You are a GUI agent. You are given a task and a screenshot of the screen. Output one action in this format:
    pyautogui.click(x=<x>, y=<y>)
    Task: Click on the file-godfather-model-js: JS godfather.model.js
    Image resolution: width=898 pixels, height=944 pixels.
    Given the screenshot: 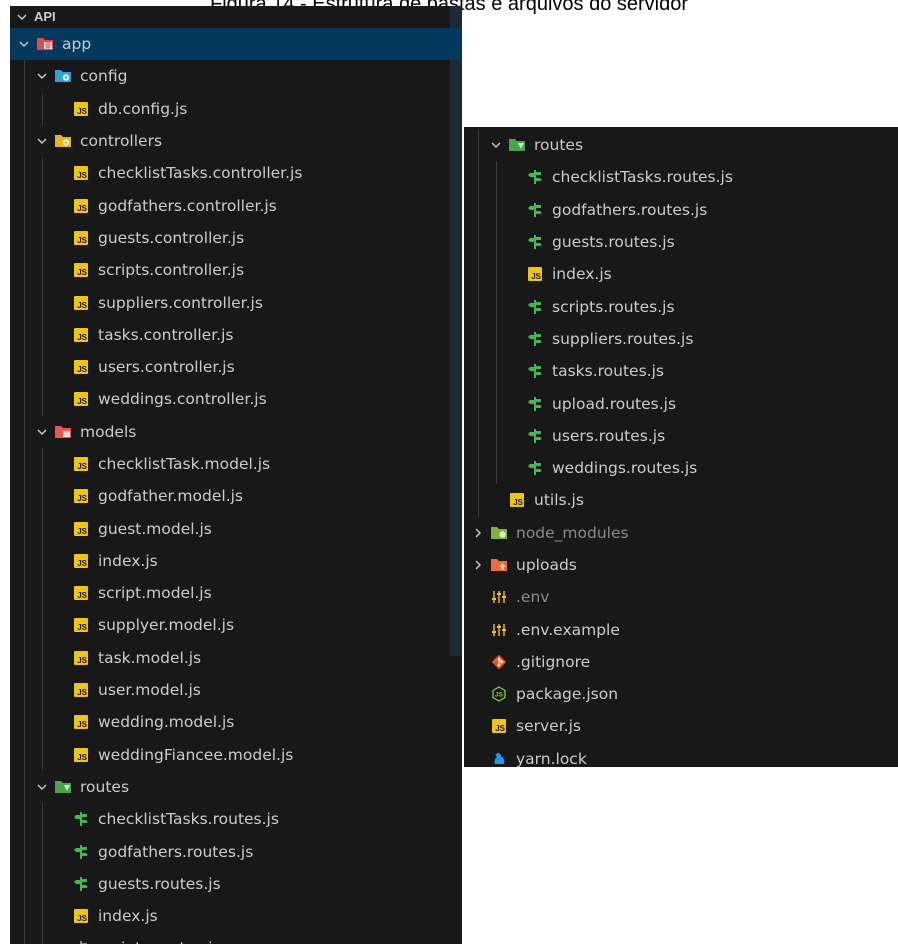 What is the action you would take?
    pyautogui.click(x=236, y=496)
    